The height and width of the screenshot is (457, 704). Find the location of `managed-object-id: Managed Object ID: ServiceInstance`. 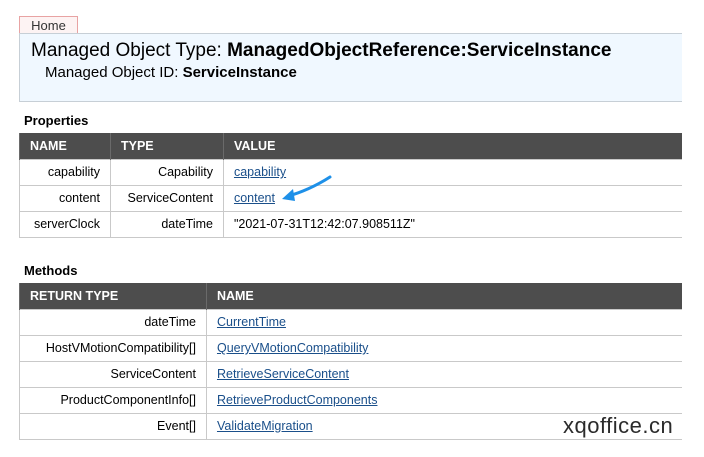

managed-object-id: Managed Object ID: ServiceInstance is located at coordinates (171, 72).